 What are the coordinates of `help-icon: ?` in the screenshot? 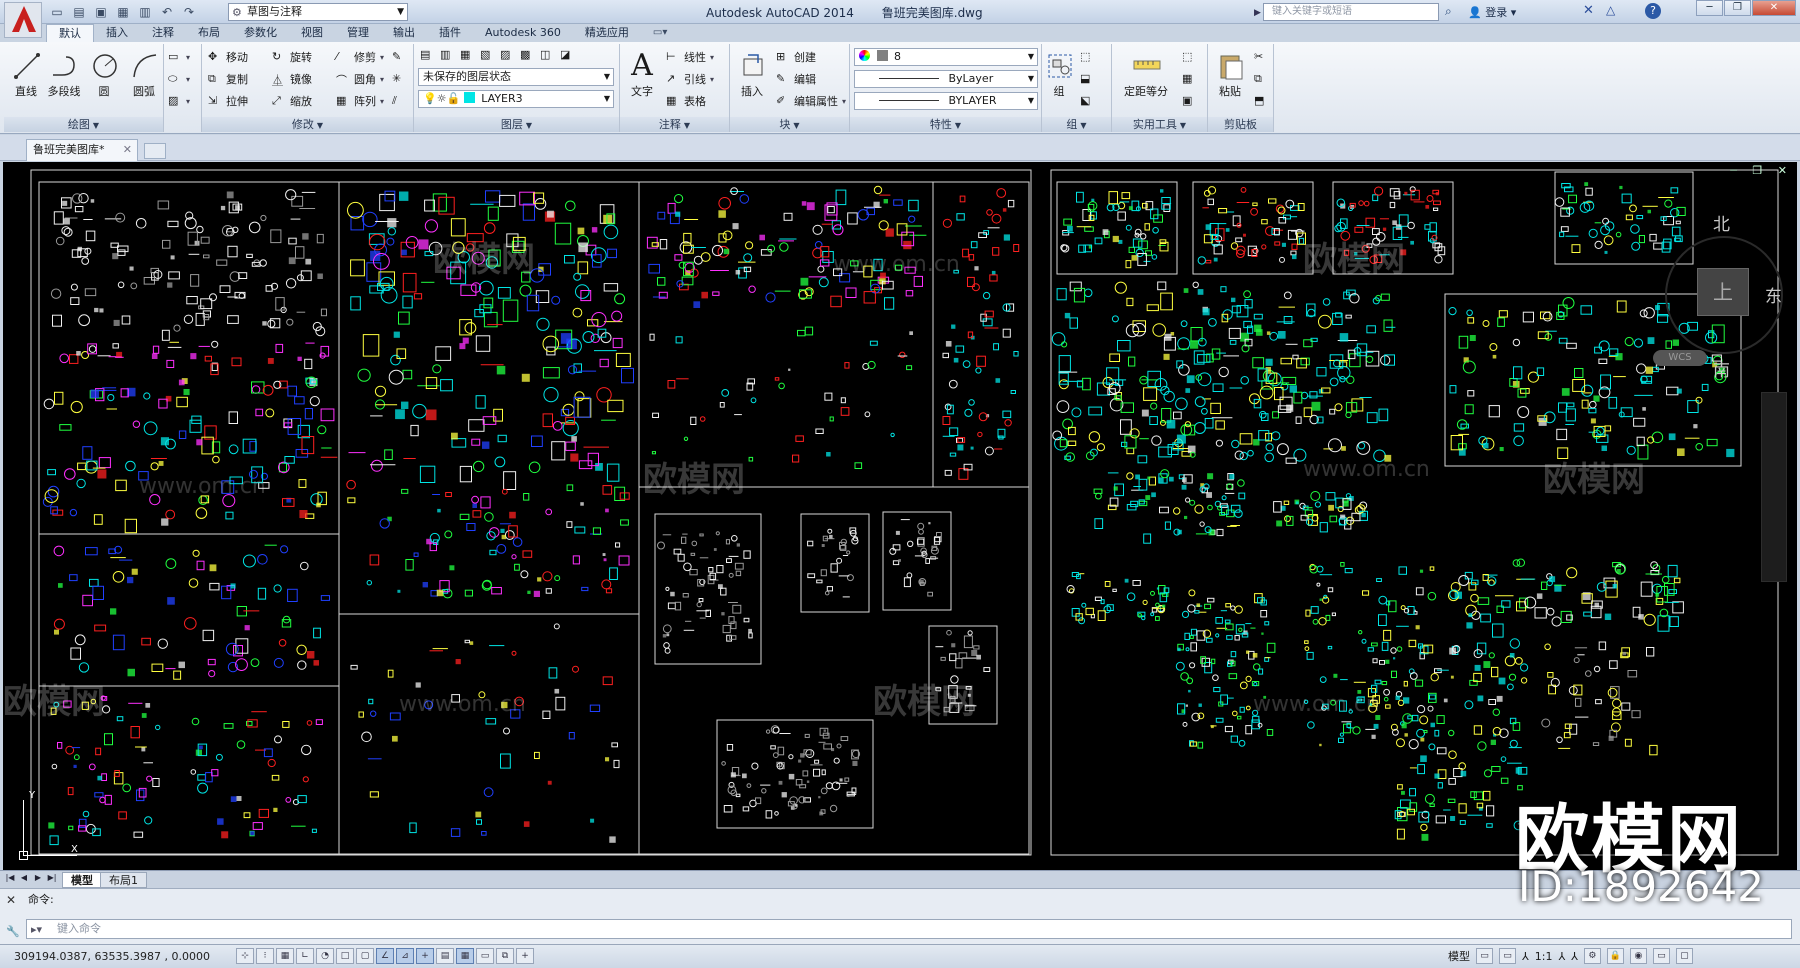 It's located at (1653, 11).